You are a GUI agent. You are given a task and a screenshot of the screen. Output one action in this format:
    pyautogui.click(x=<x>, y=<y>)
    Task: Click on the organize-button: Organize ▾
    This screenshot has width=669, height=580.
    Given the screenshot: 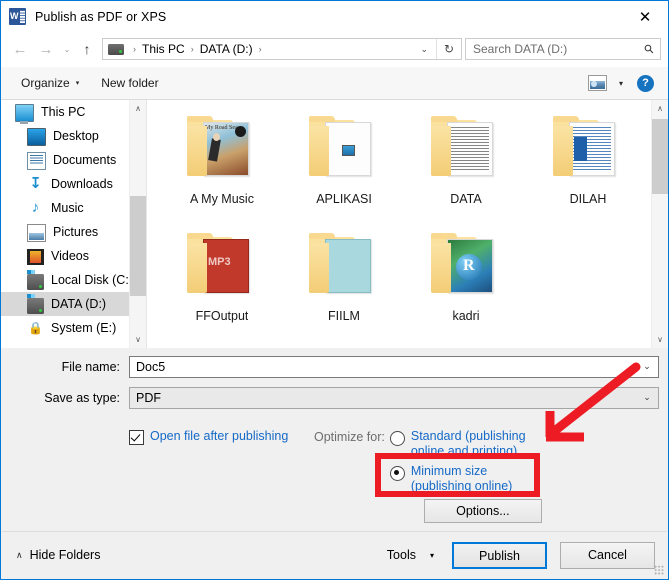 What is the action you would take?
    pyautogui.click(x=50, y=83)
    